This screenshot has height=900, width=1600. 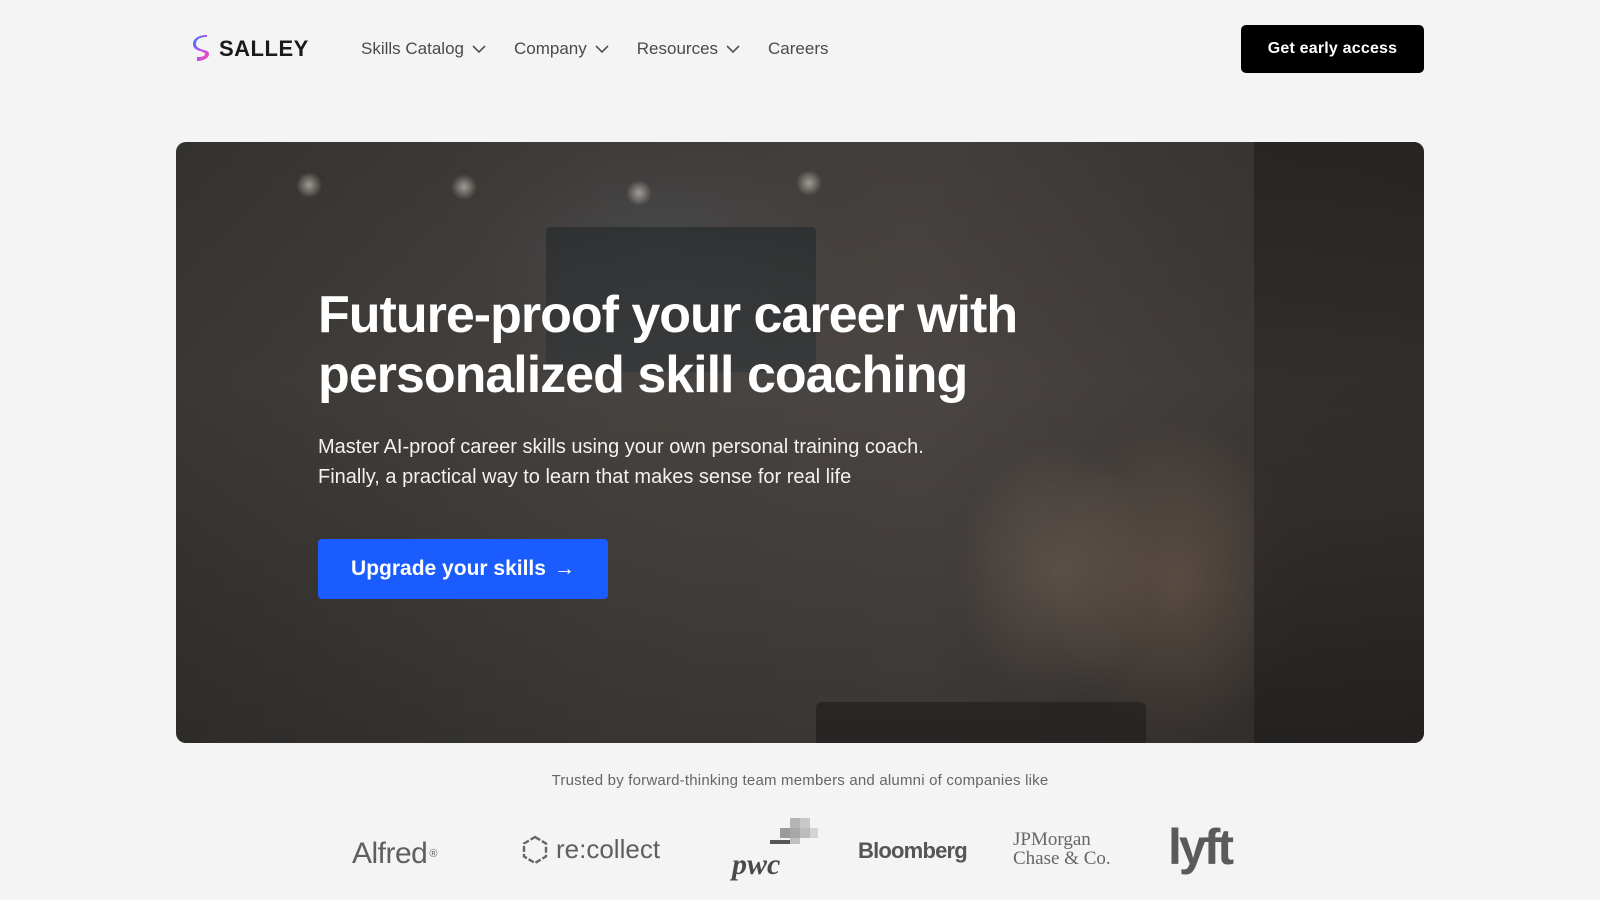 I want to click on alfred-wordmark: Alfred, so click(x=390, y=853).